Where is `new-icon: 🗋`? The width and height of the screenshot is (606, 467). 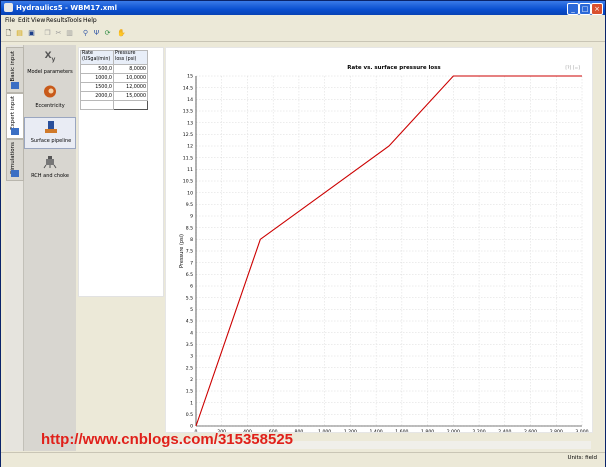
new-icon: 🗋 is located at coordinates (8, 33).